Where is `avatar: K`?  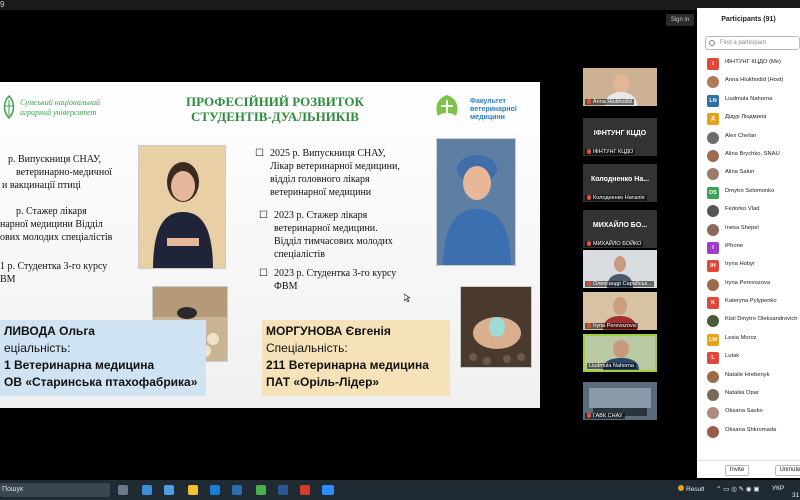 avatar: K is located at coordinates (713, 303).